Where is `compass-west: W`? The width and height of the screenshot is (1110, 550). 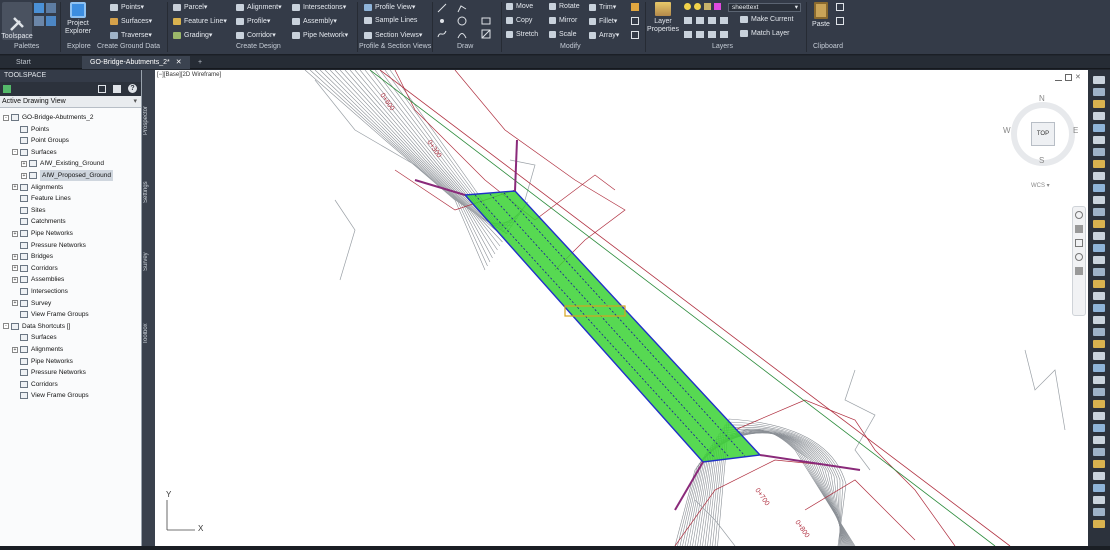 compass-west: W is located at coordinates (1007, 130).